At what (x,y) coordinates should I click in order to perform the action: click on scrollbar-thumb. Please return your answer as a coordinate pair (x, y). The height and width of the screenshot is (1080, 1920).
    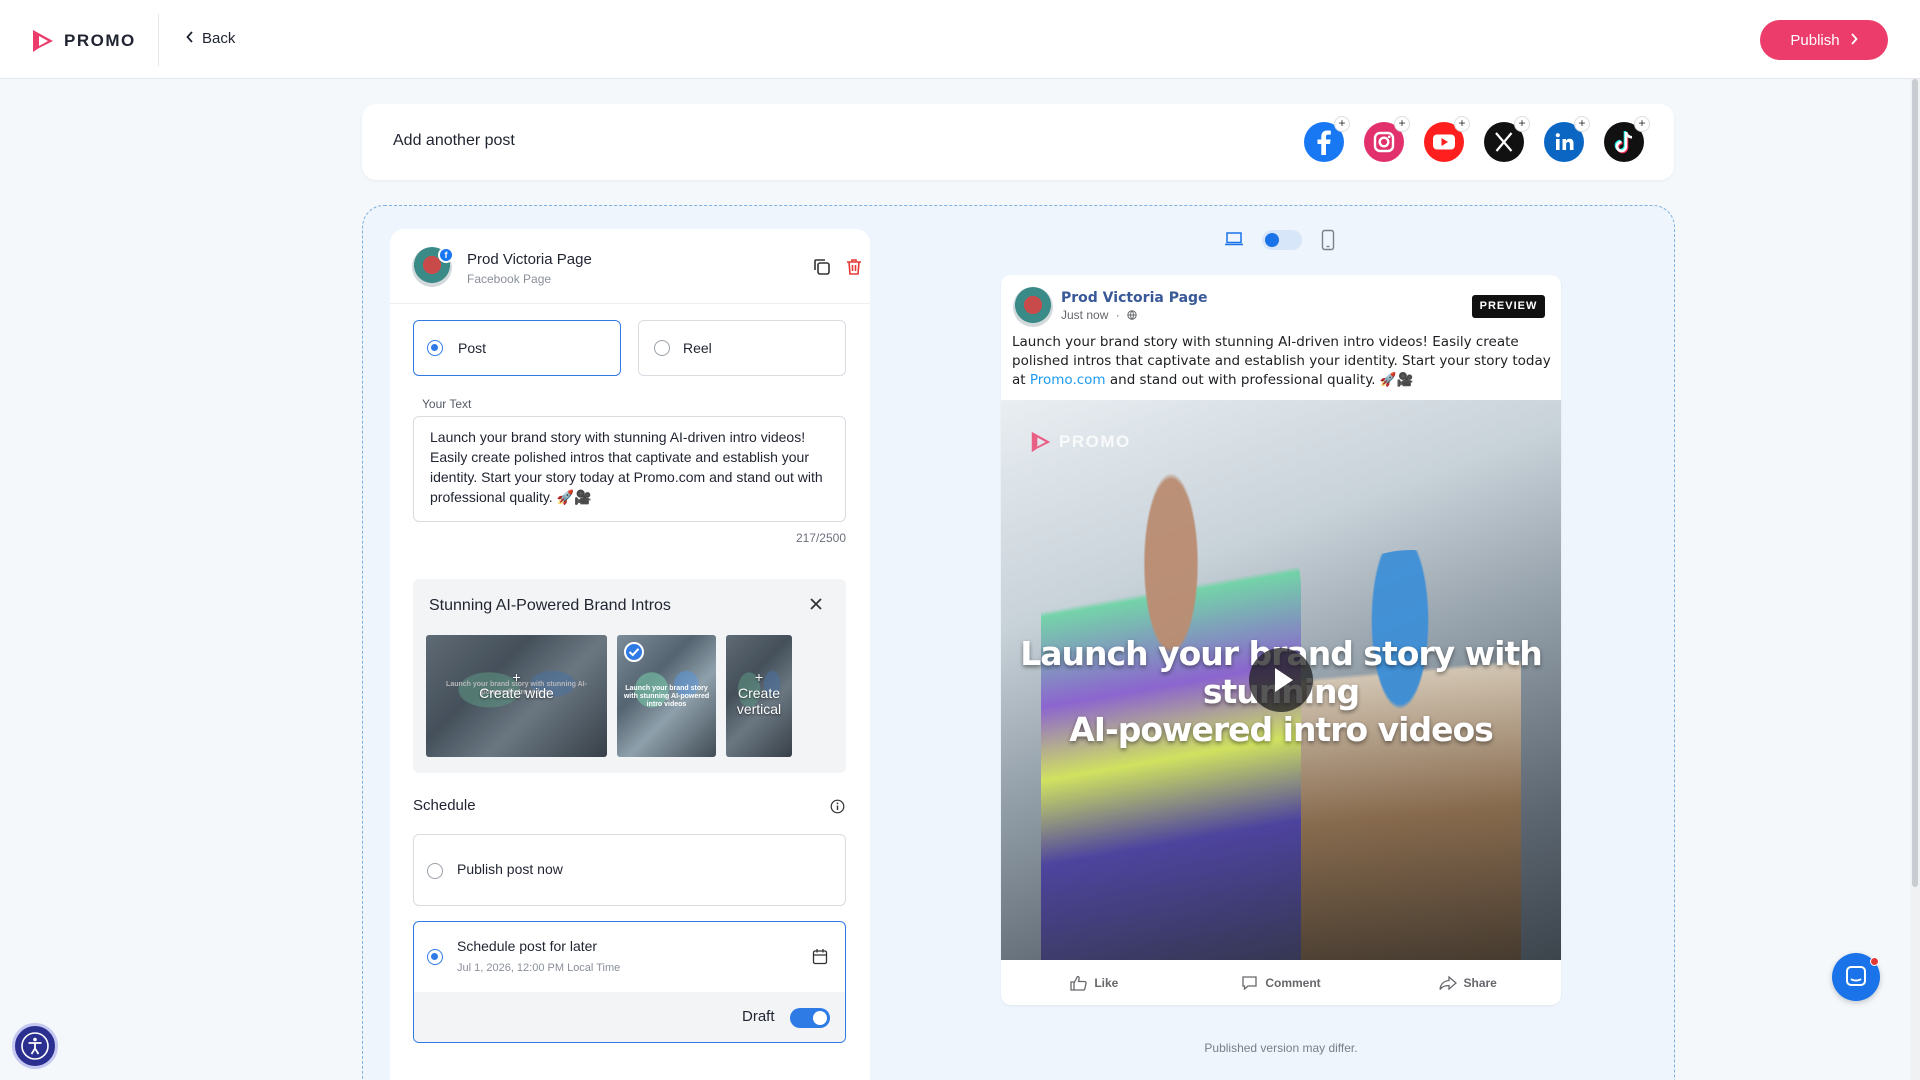
    Looking at the image, I should click on (1915, 483).